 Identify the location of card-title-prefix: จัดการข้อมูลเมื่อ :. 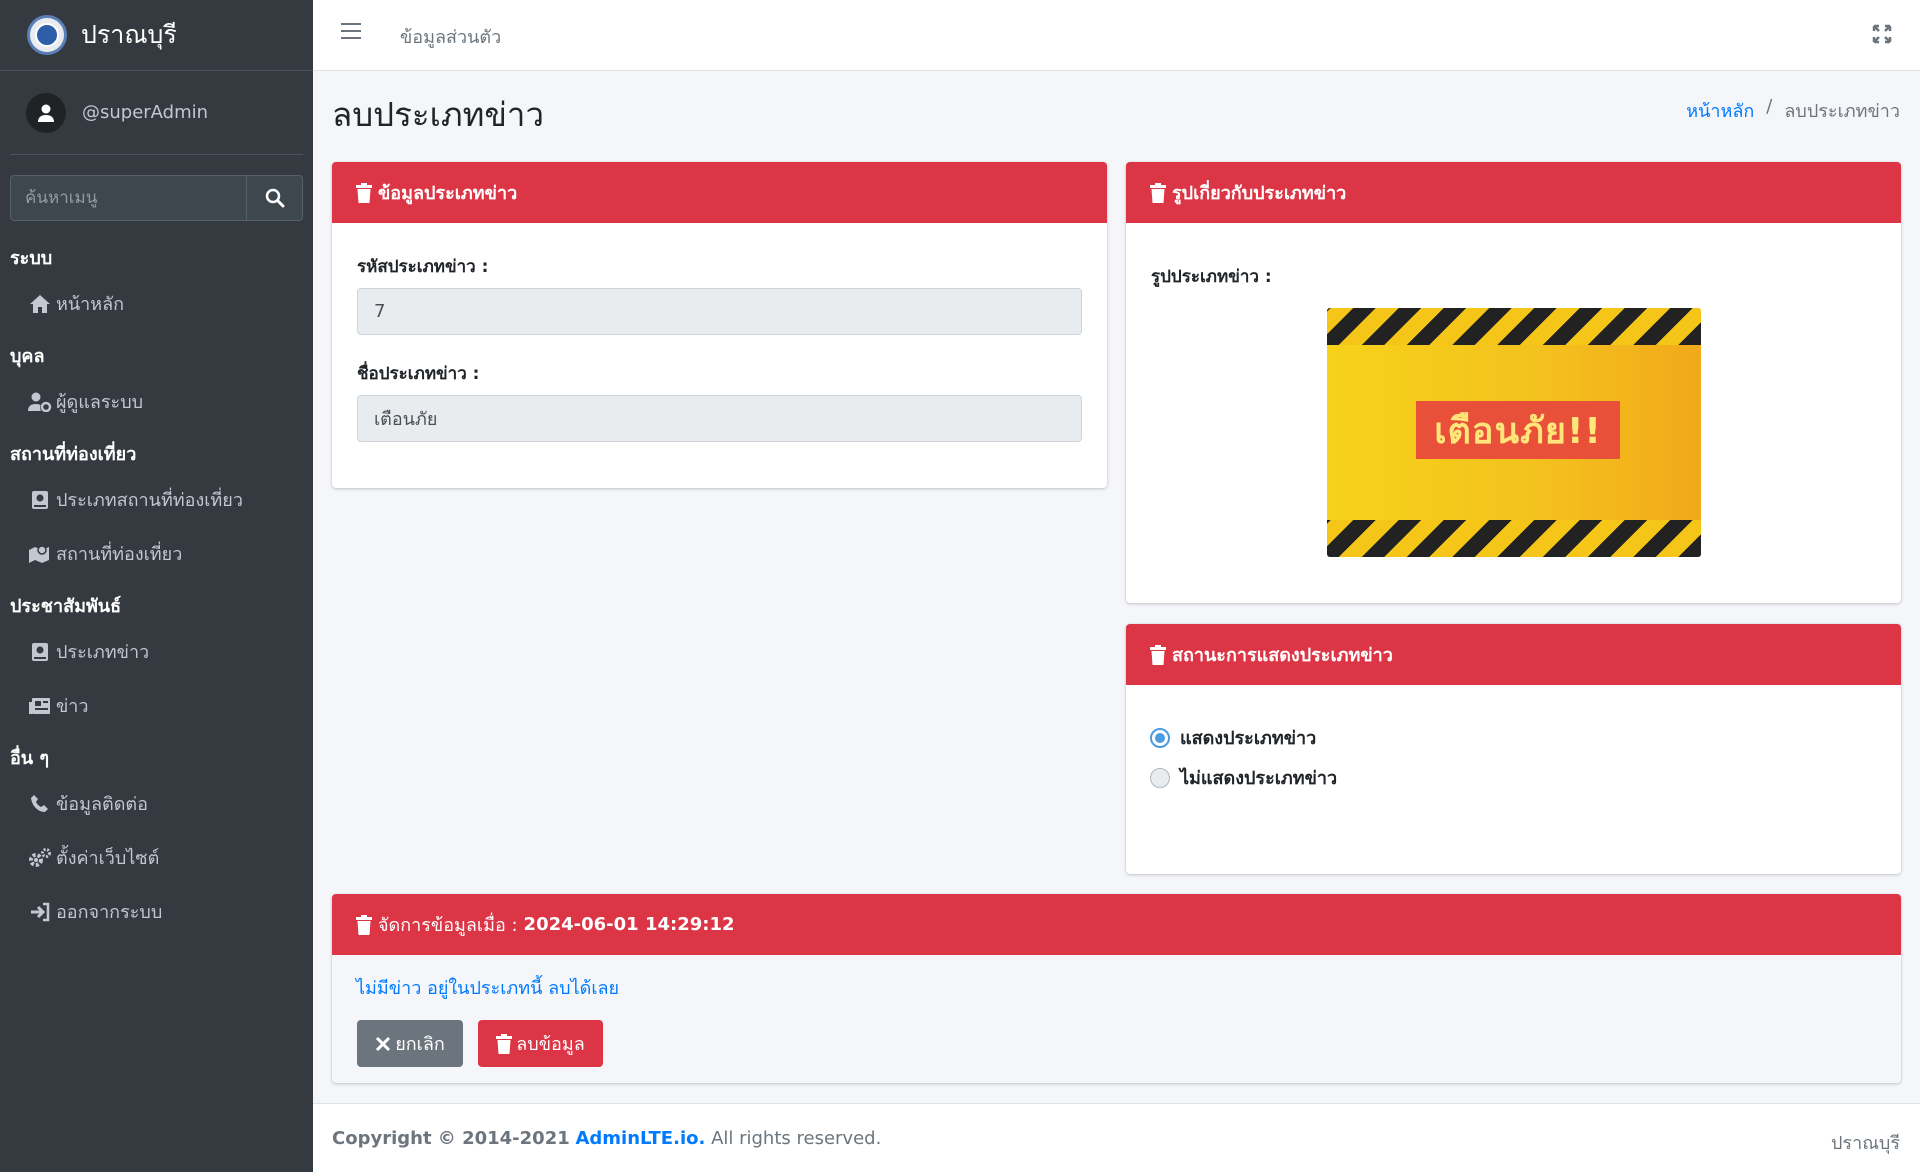
(448, 925).